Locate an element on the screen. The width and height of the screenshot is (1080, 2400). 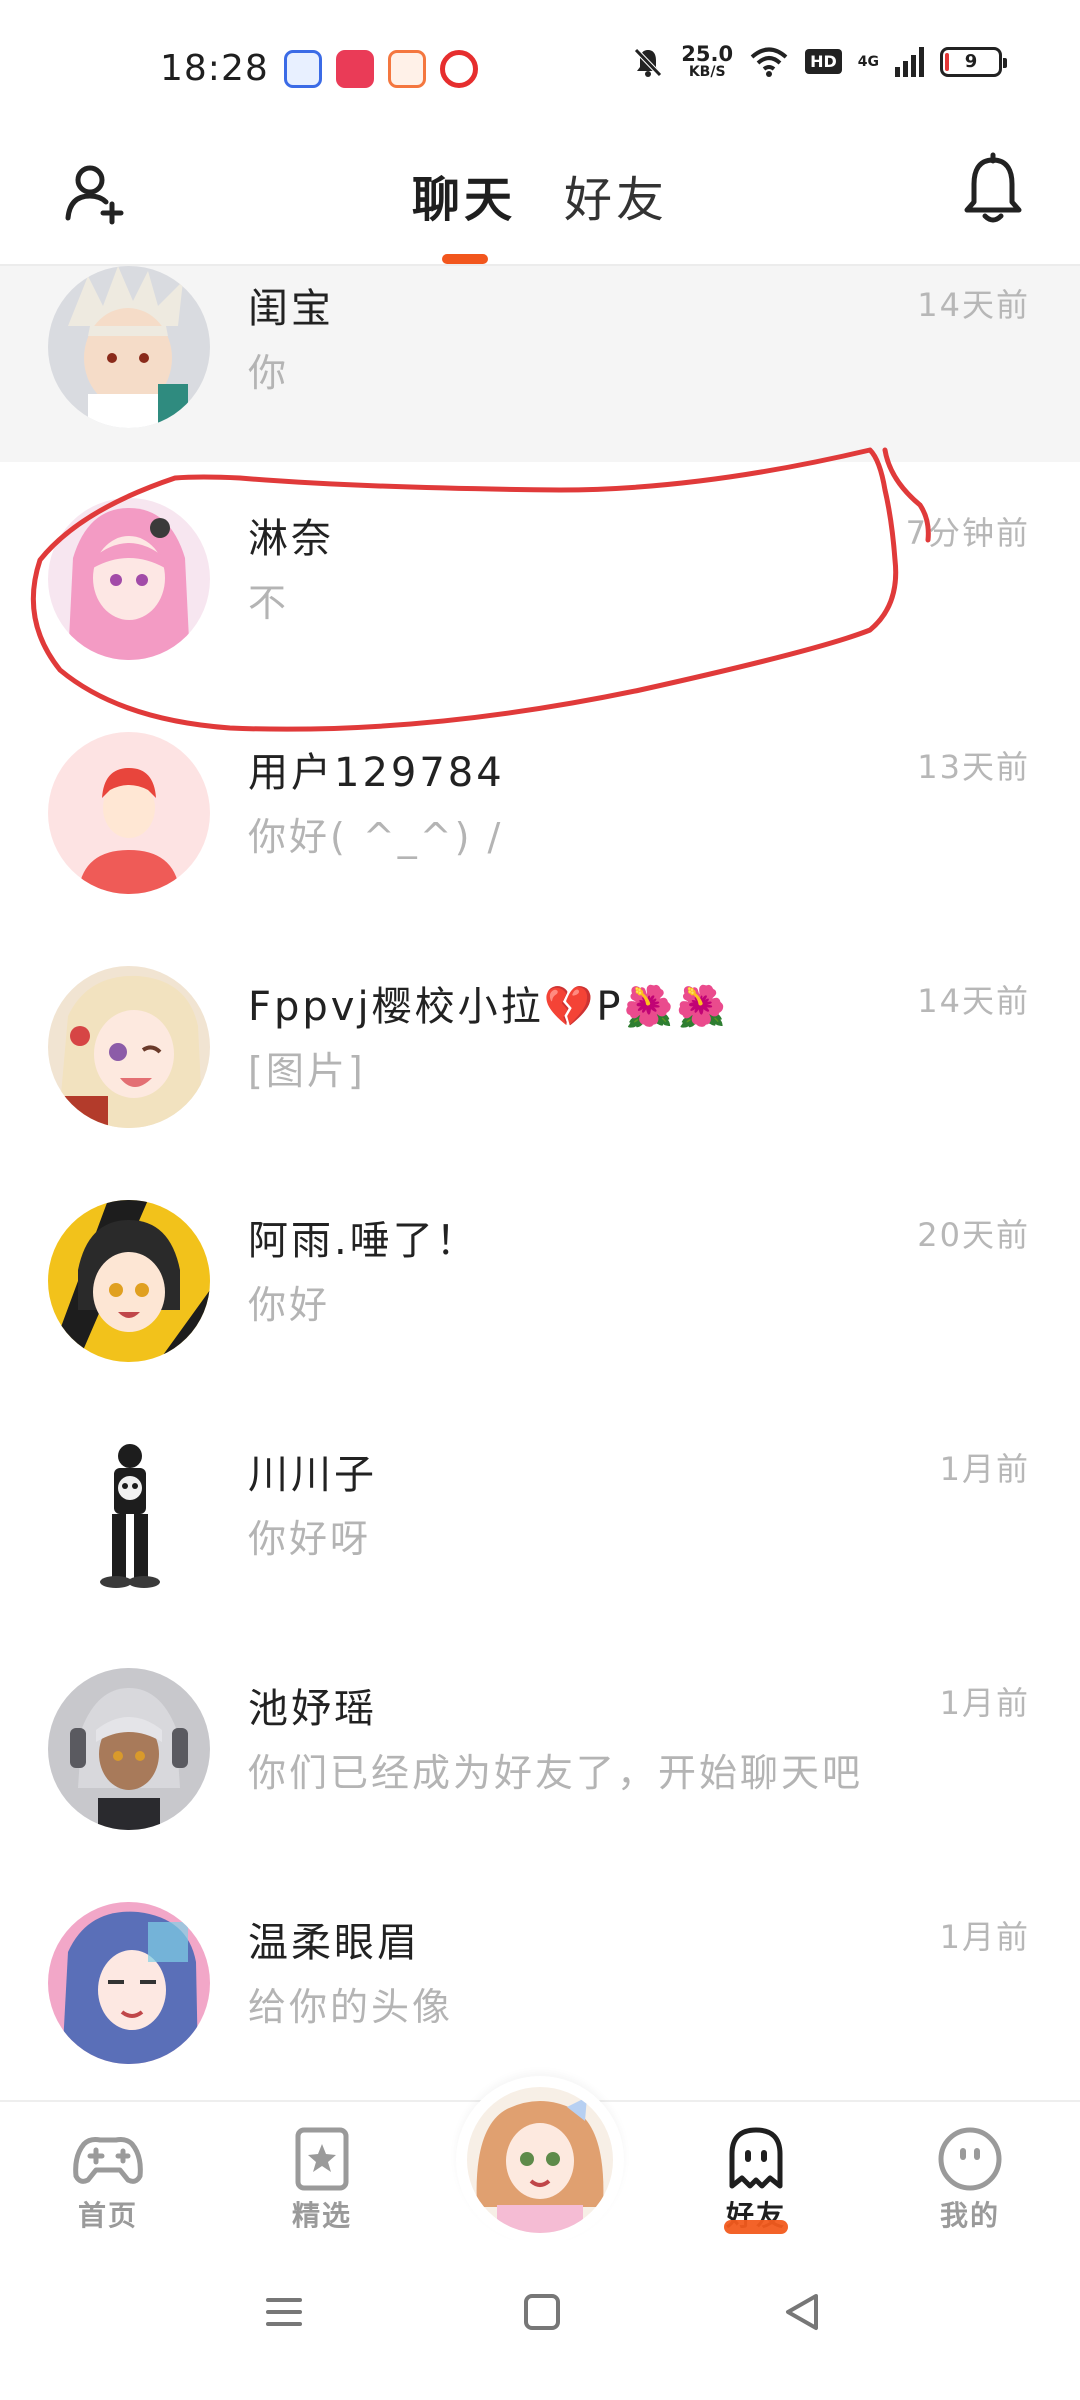
live-app-icon is located at coordinates (459, 69).